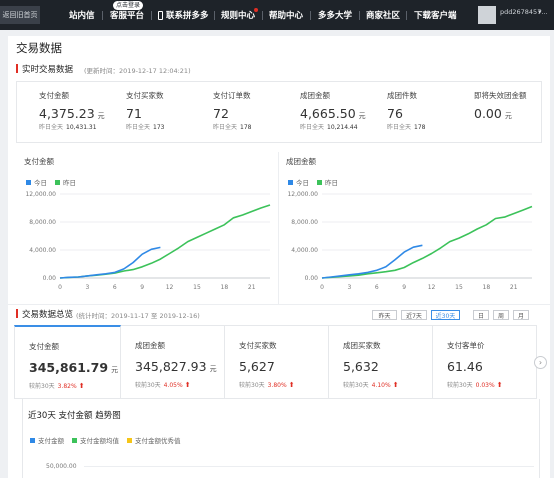 The image size is (554, 478). What do you see at coordinates (255, 113) in the screenshot?
I see `metric-value: 72` at bounding box center [255, 113].